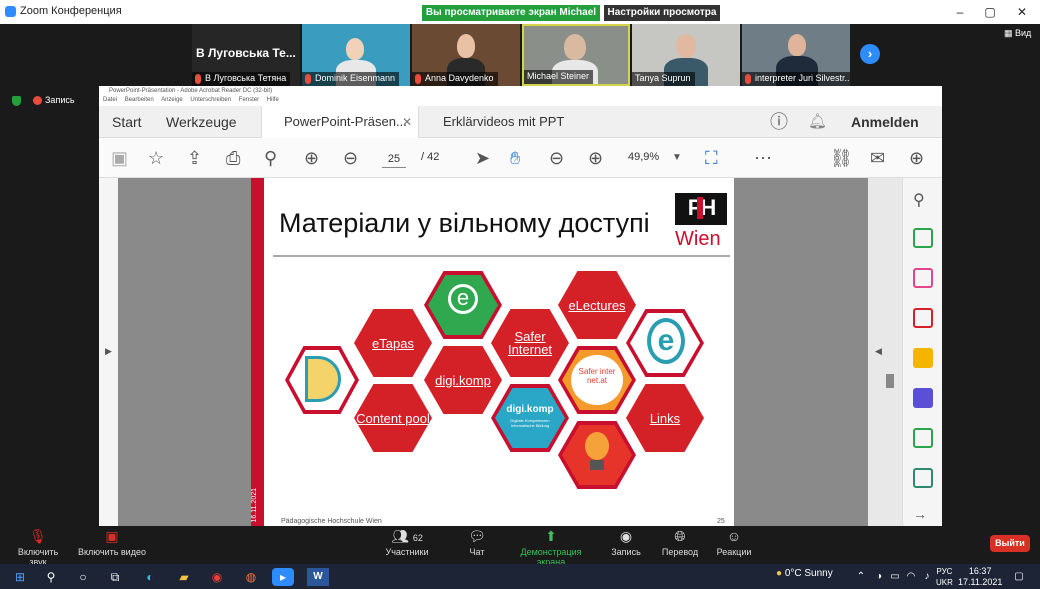 The image size is (1040, 589). What do you see at coordinates (156, 158) in the screenshot?
I see `star-icon: ☆` at bounding box center [156, 158].